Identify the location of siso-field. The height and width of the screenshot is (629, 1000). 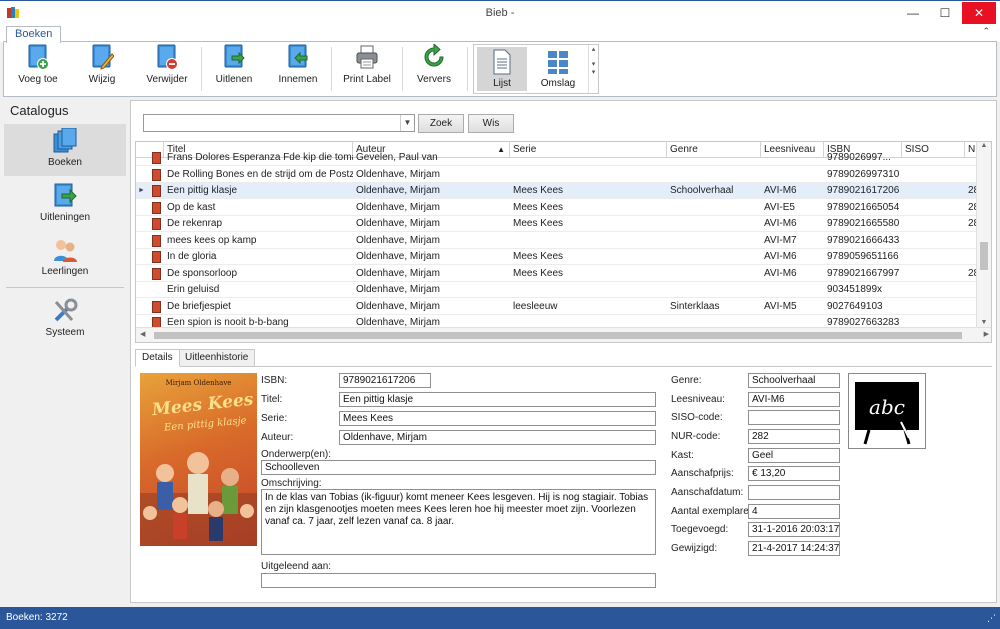
(794, 417).